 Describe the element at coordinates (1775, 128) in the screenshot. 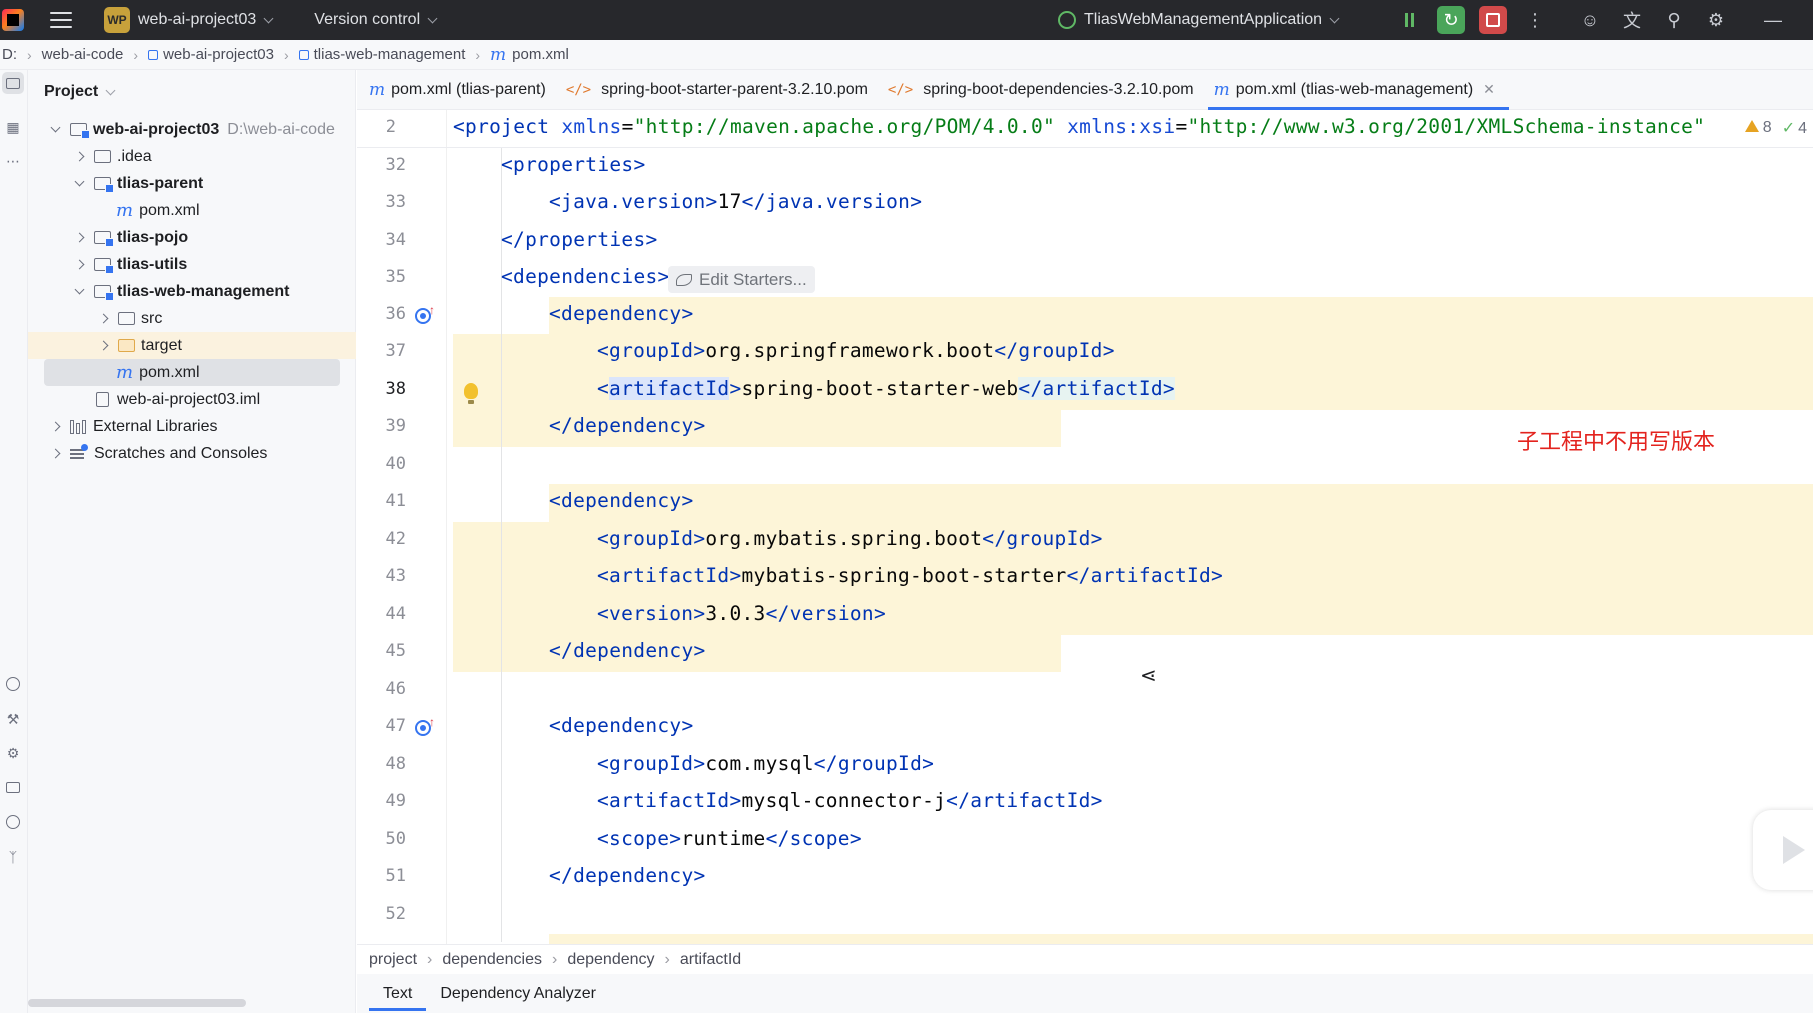

I see `inspection-widget: 8 ✓ 4` at that location.